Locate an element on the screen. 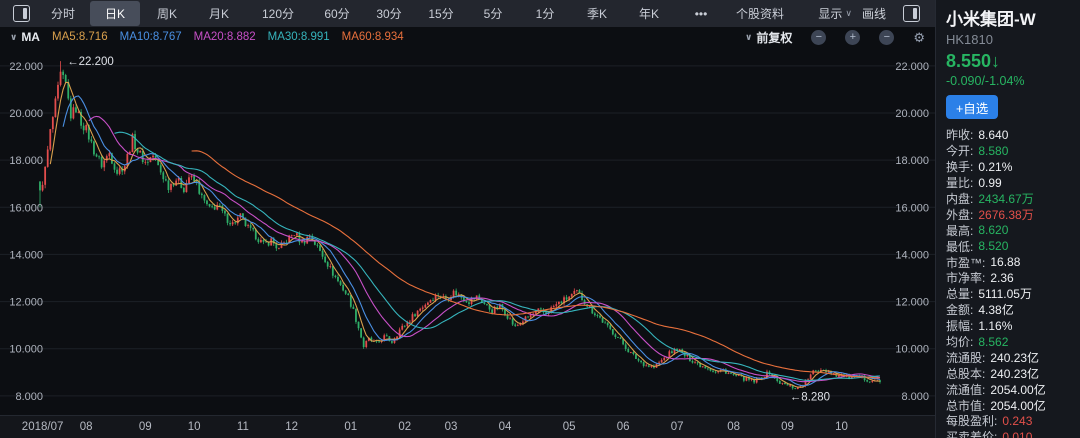  stat-row: 流通值: 2054.00亿 is located at coordinates (1010, 389).